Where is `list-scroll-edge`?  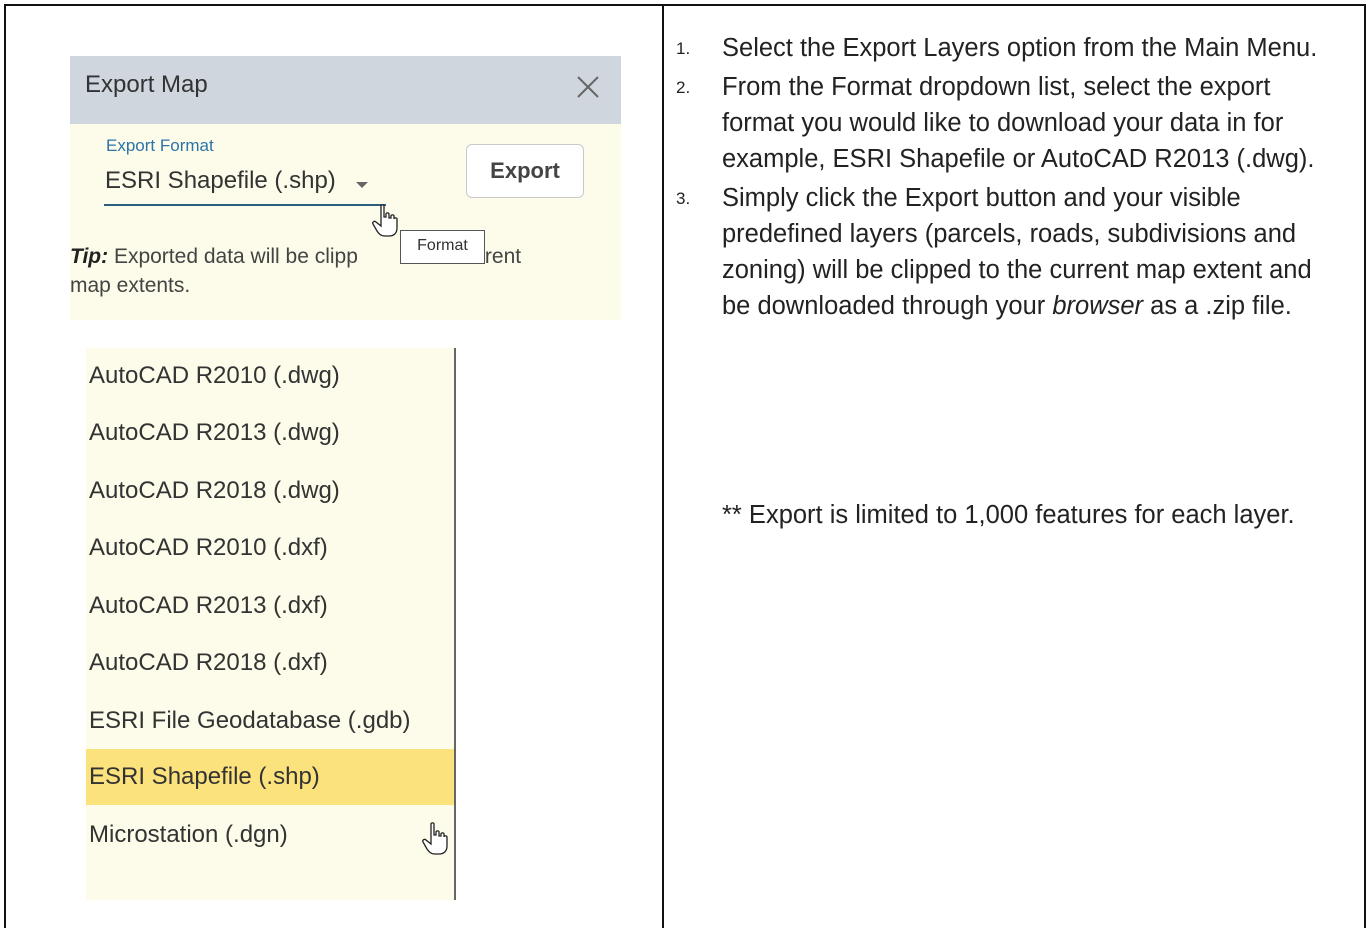 list-scroll-edge is located at coordinates (455, 624).